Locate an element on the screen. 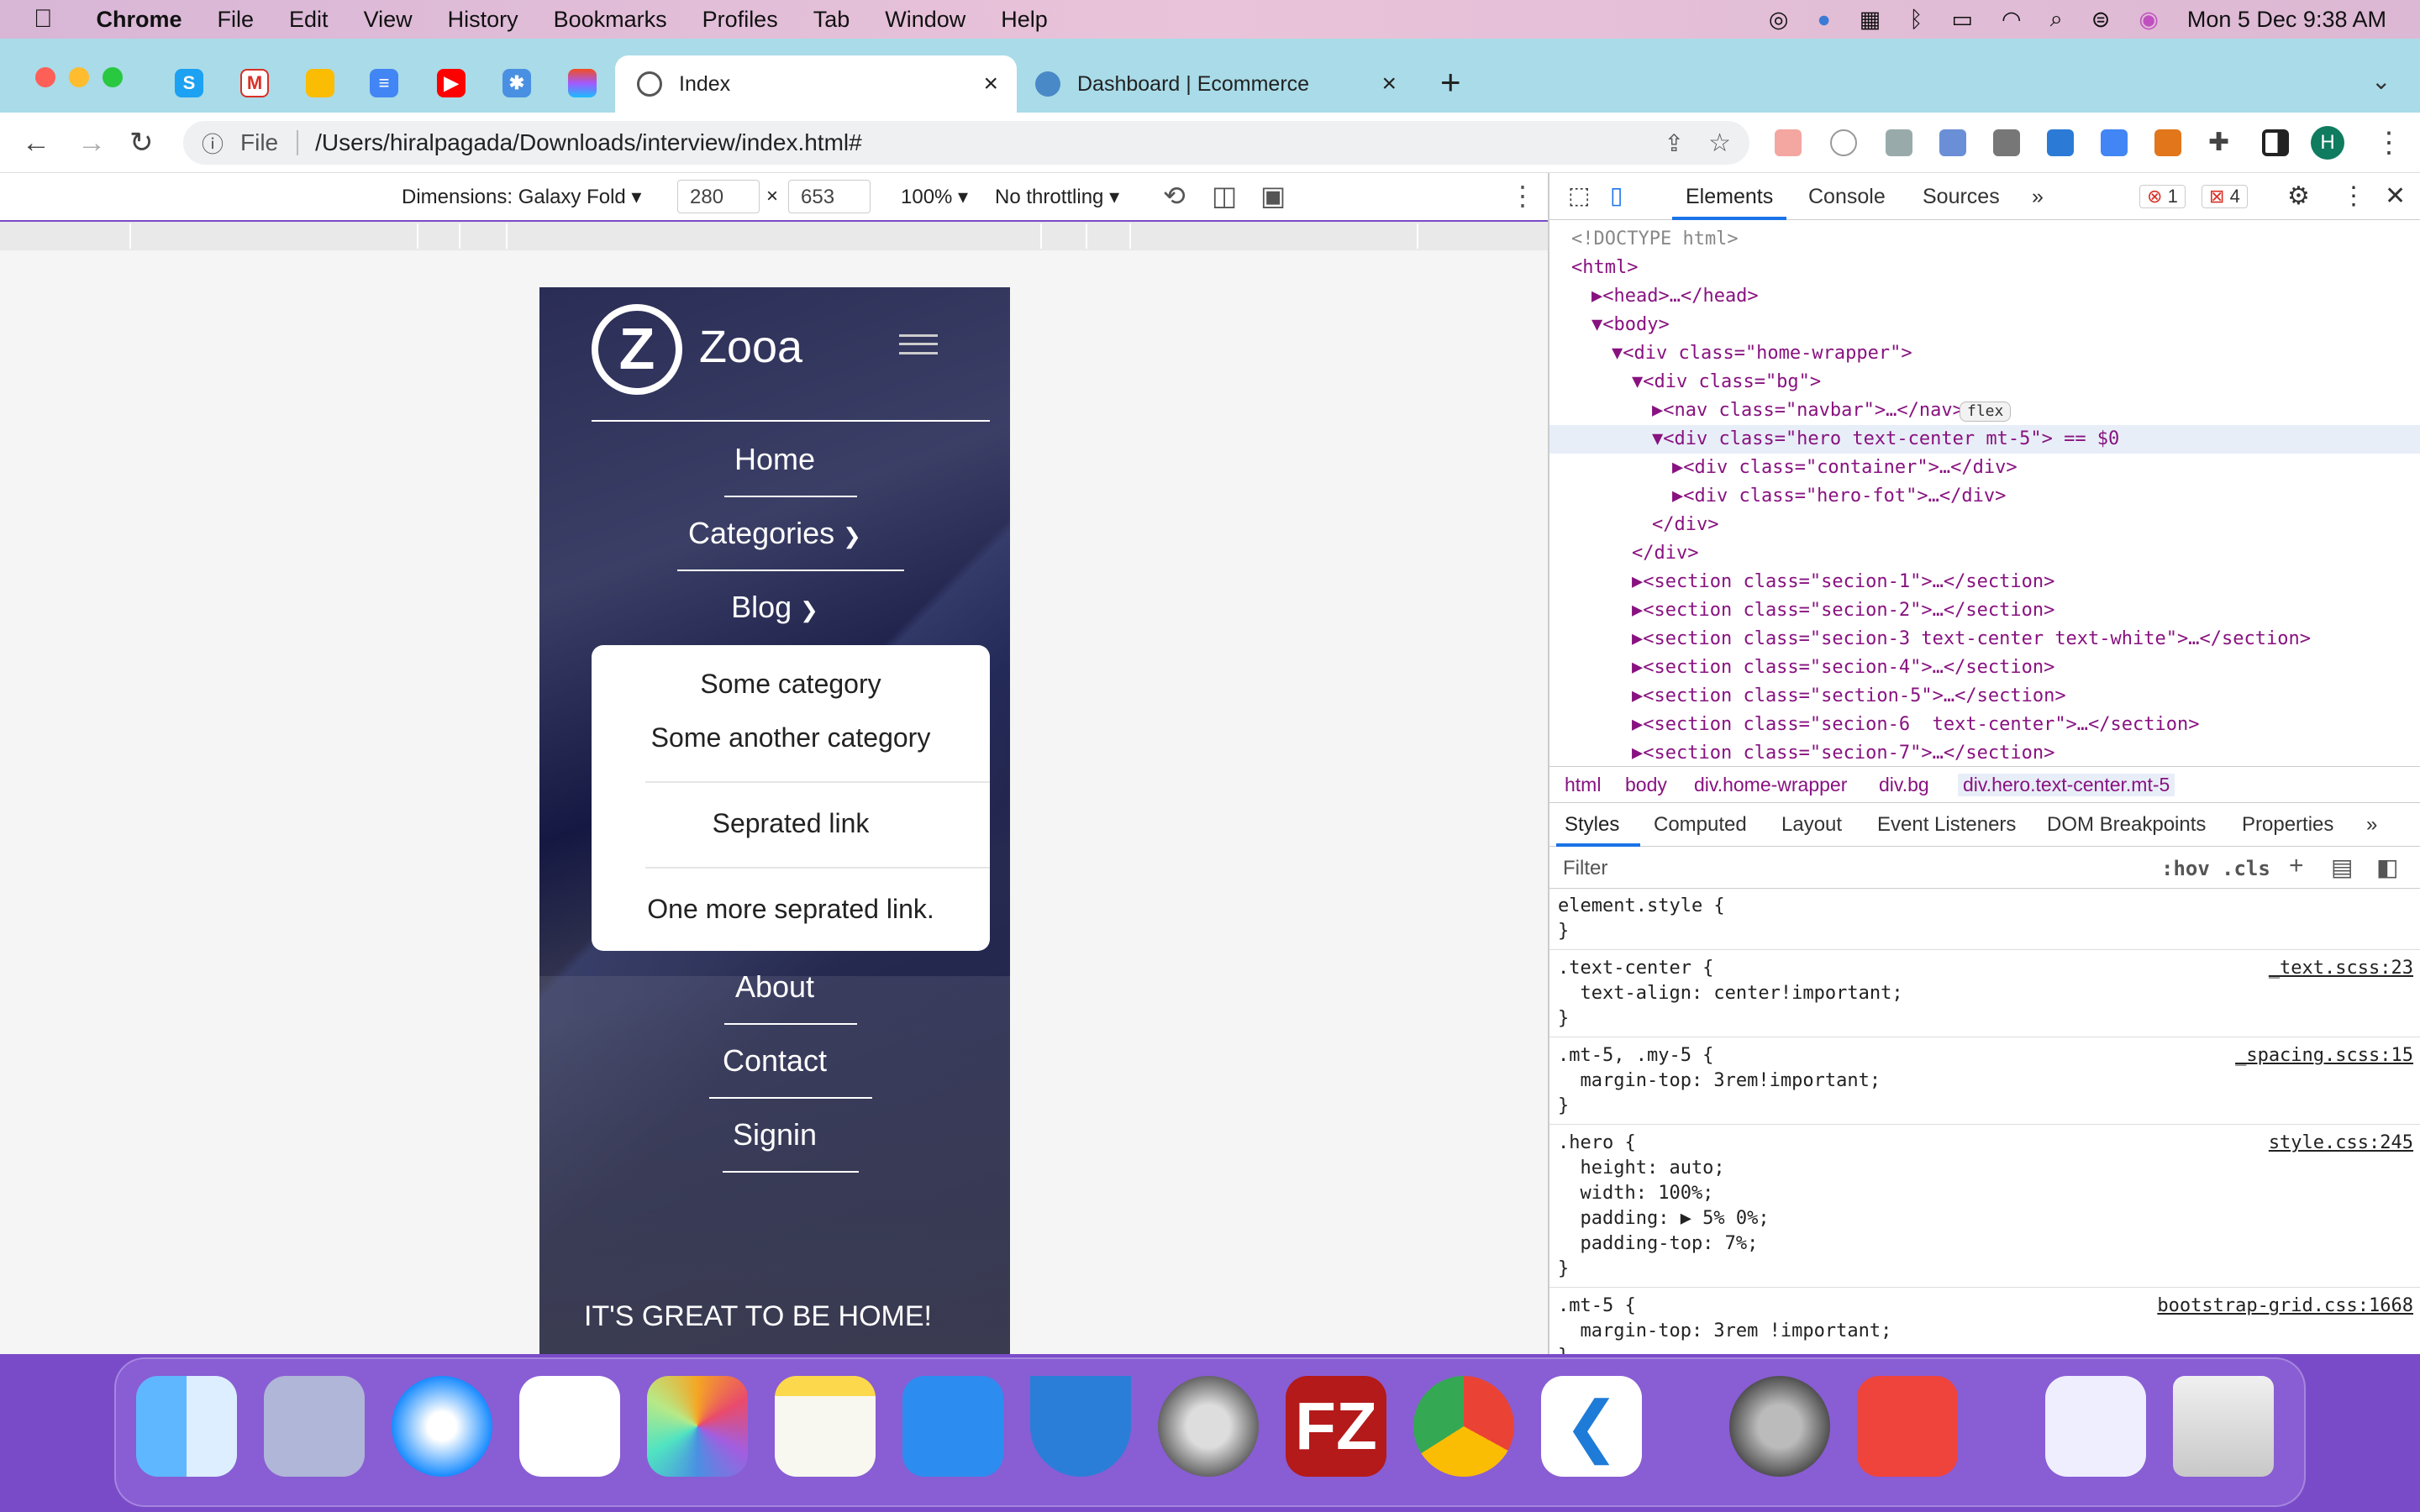 This screenshot has height=1512, width=2420. inspect-element-icon: ⬚ is located at coordinates (1579, 195).